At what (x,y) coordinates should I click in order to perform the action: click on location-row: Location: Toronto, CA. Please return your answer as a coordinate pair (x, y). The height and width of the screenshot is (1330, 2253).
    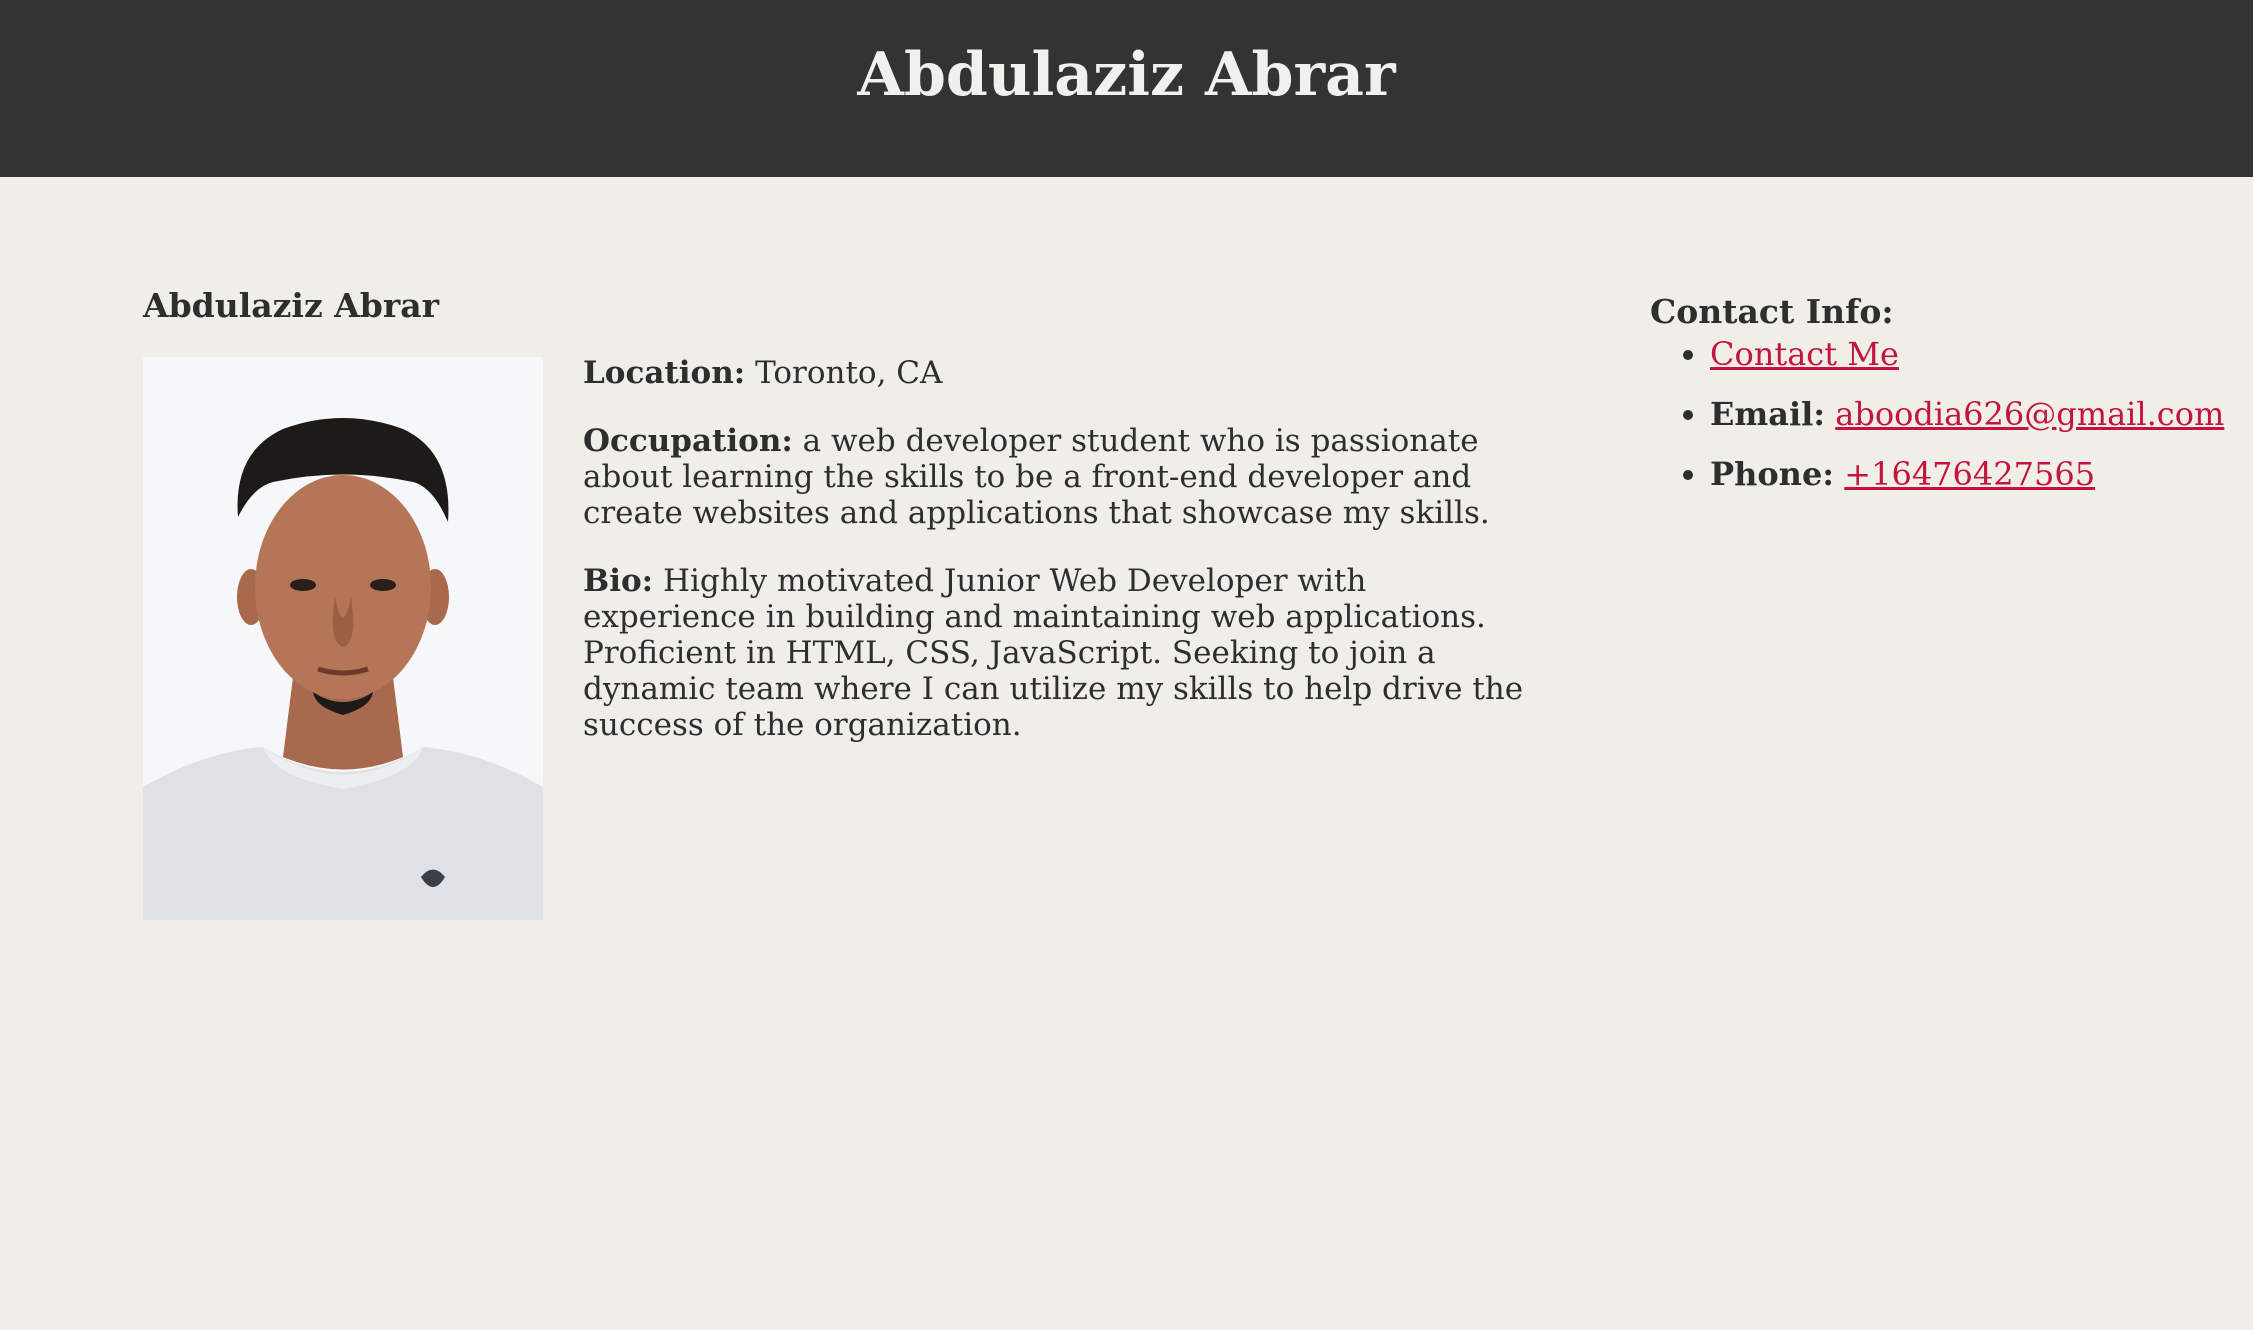
    Looking at the image, I should click on (1058, 373).